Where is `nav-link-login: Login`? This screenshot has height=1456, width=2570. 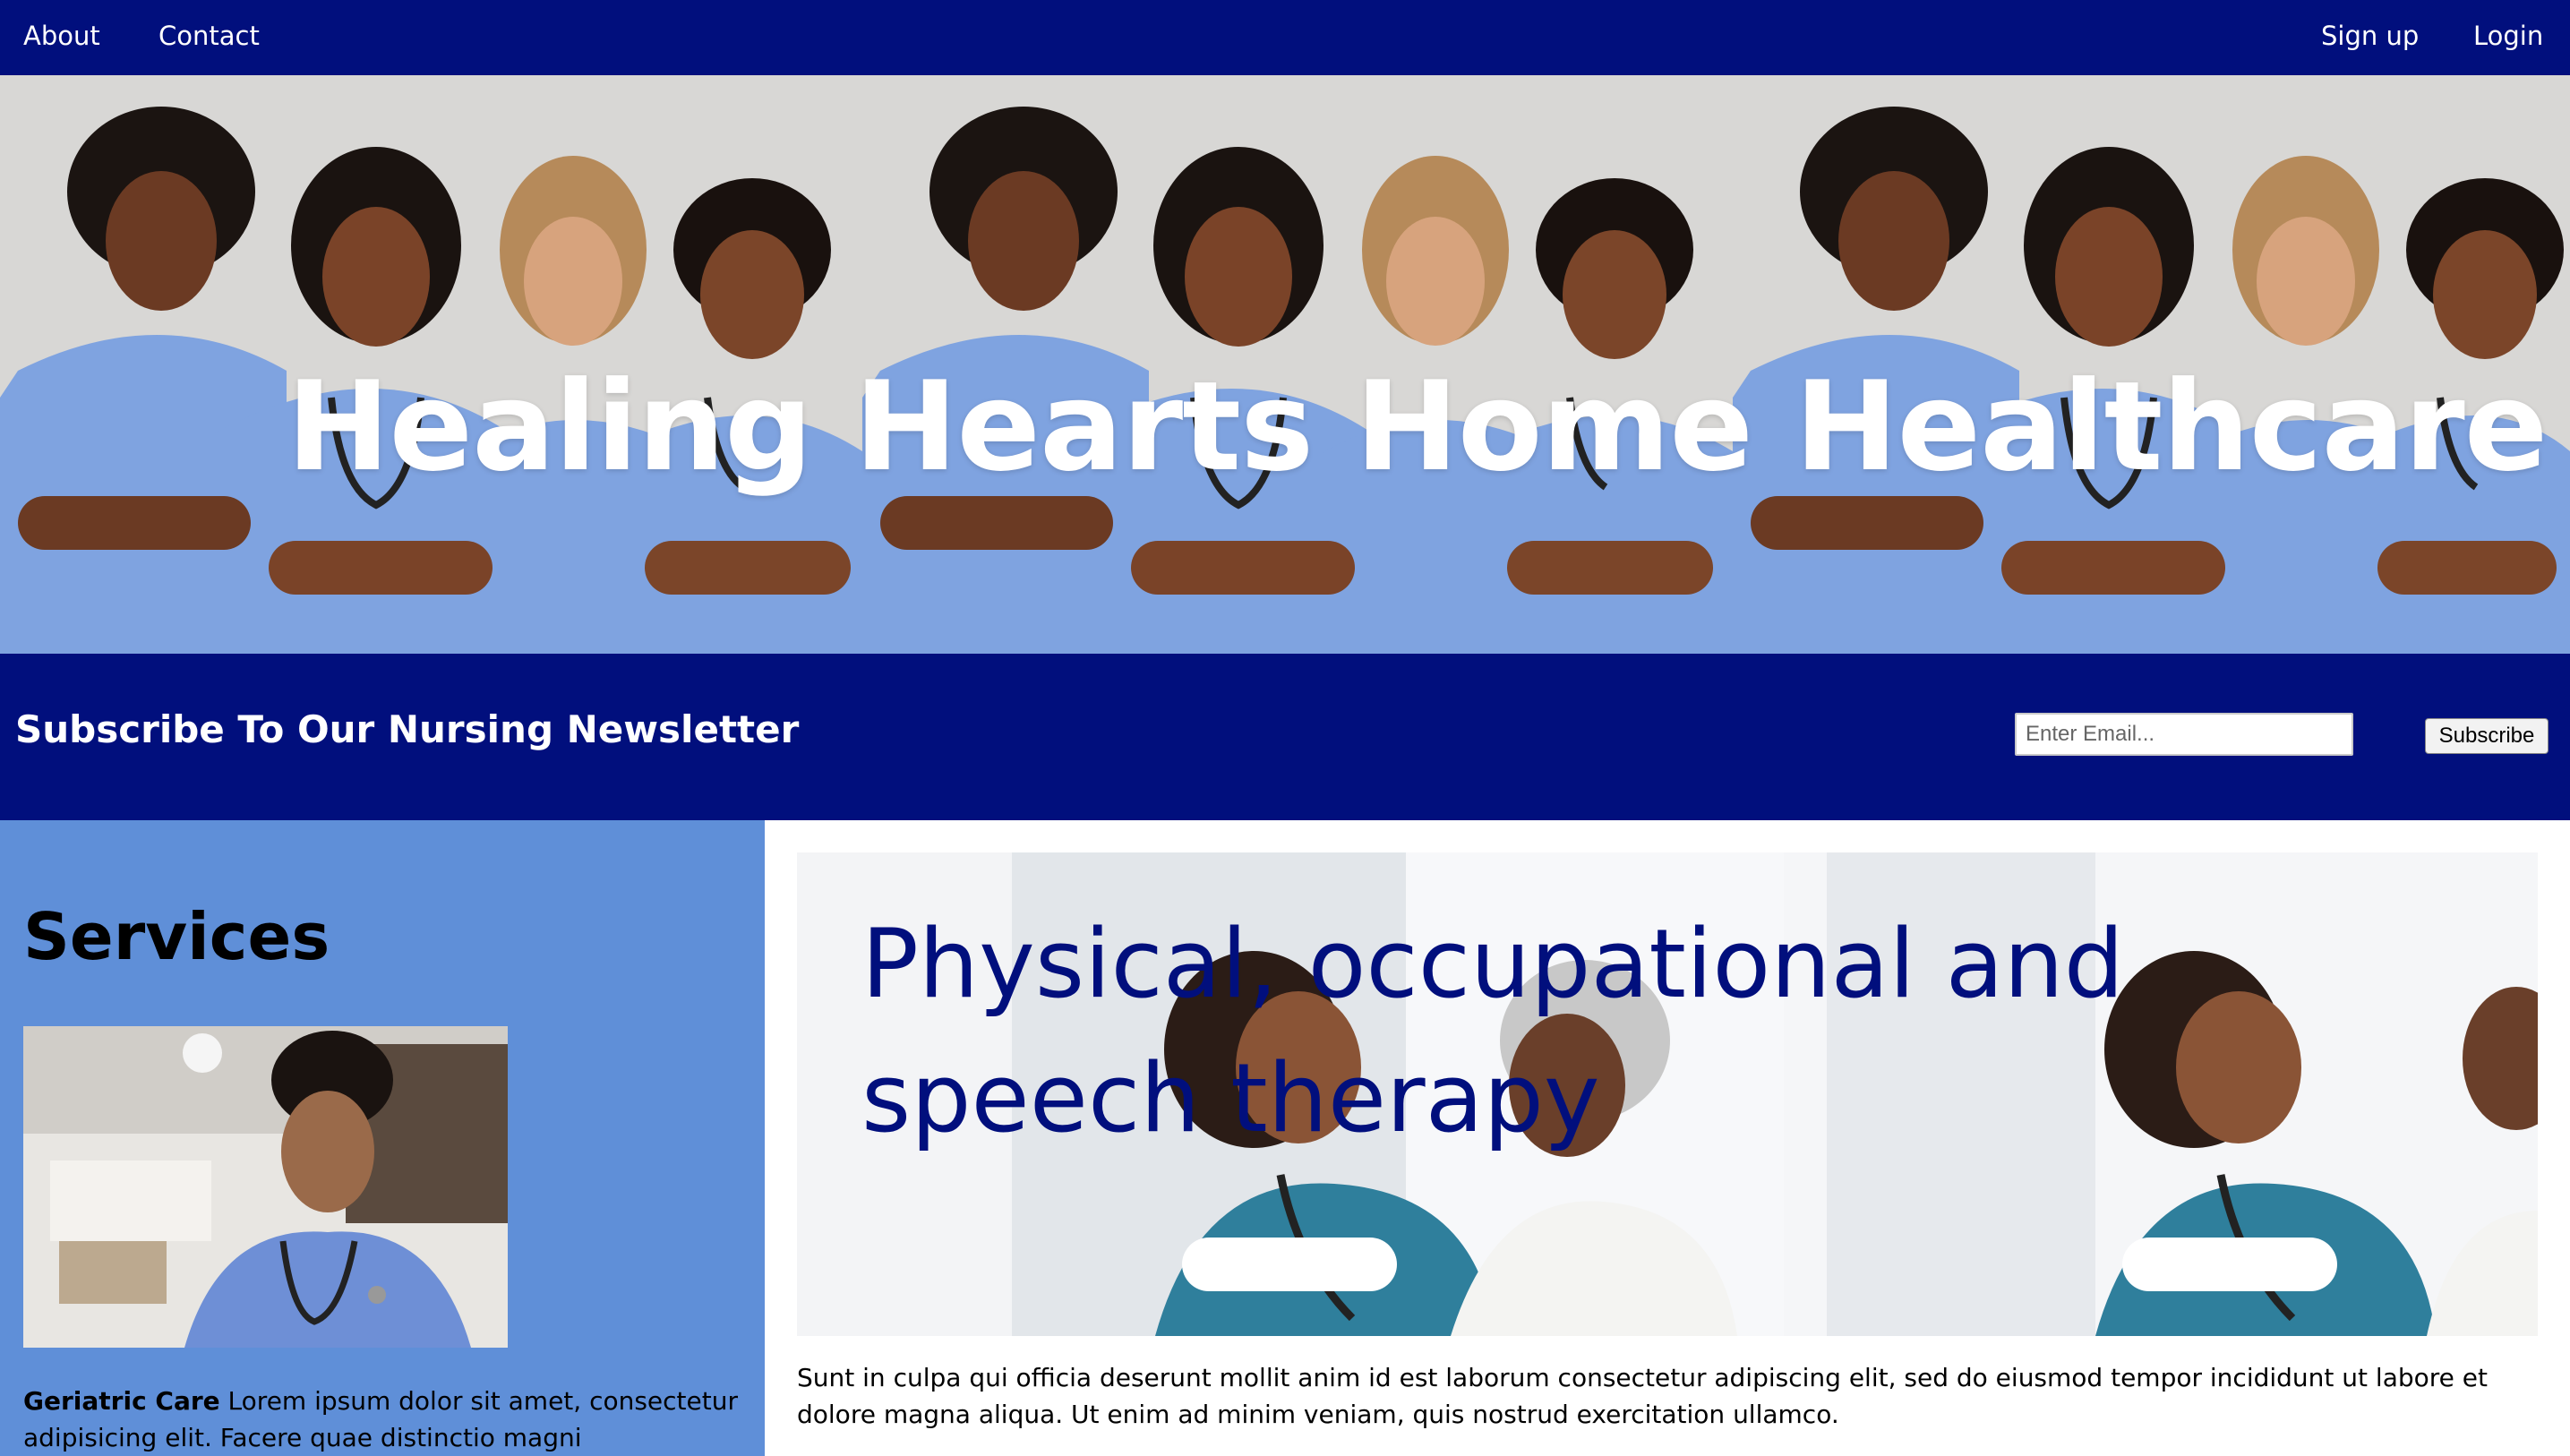
nav-link-login: Login is located at coordinates (2508, 37).